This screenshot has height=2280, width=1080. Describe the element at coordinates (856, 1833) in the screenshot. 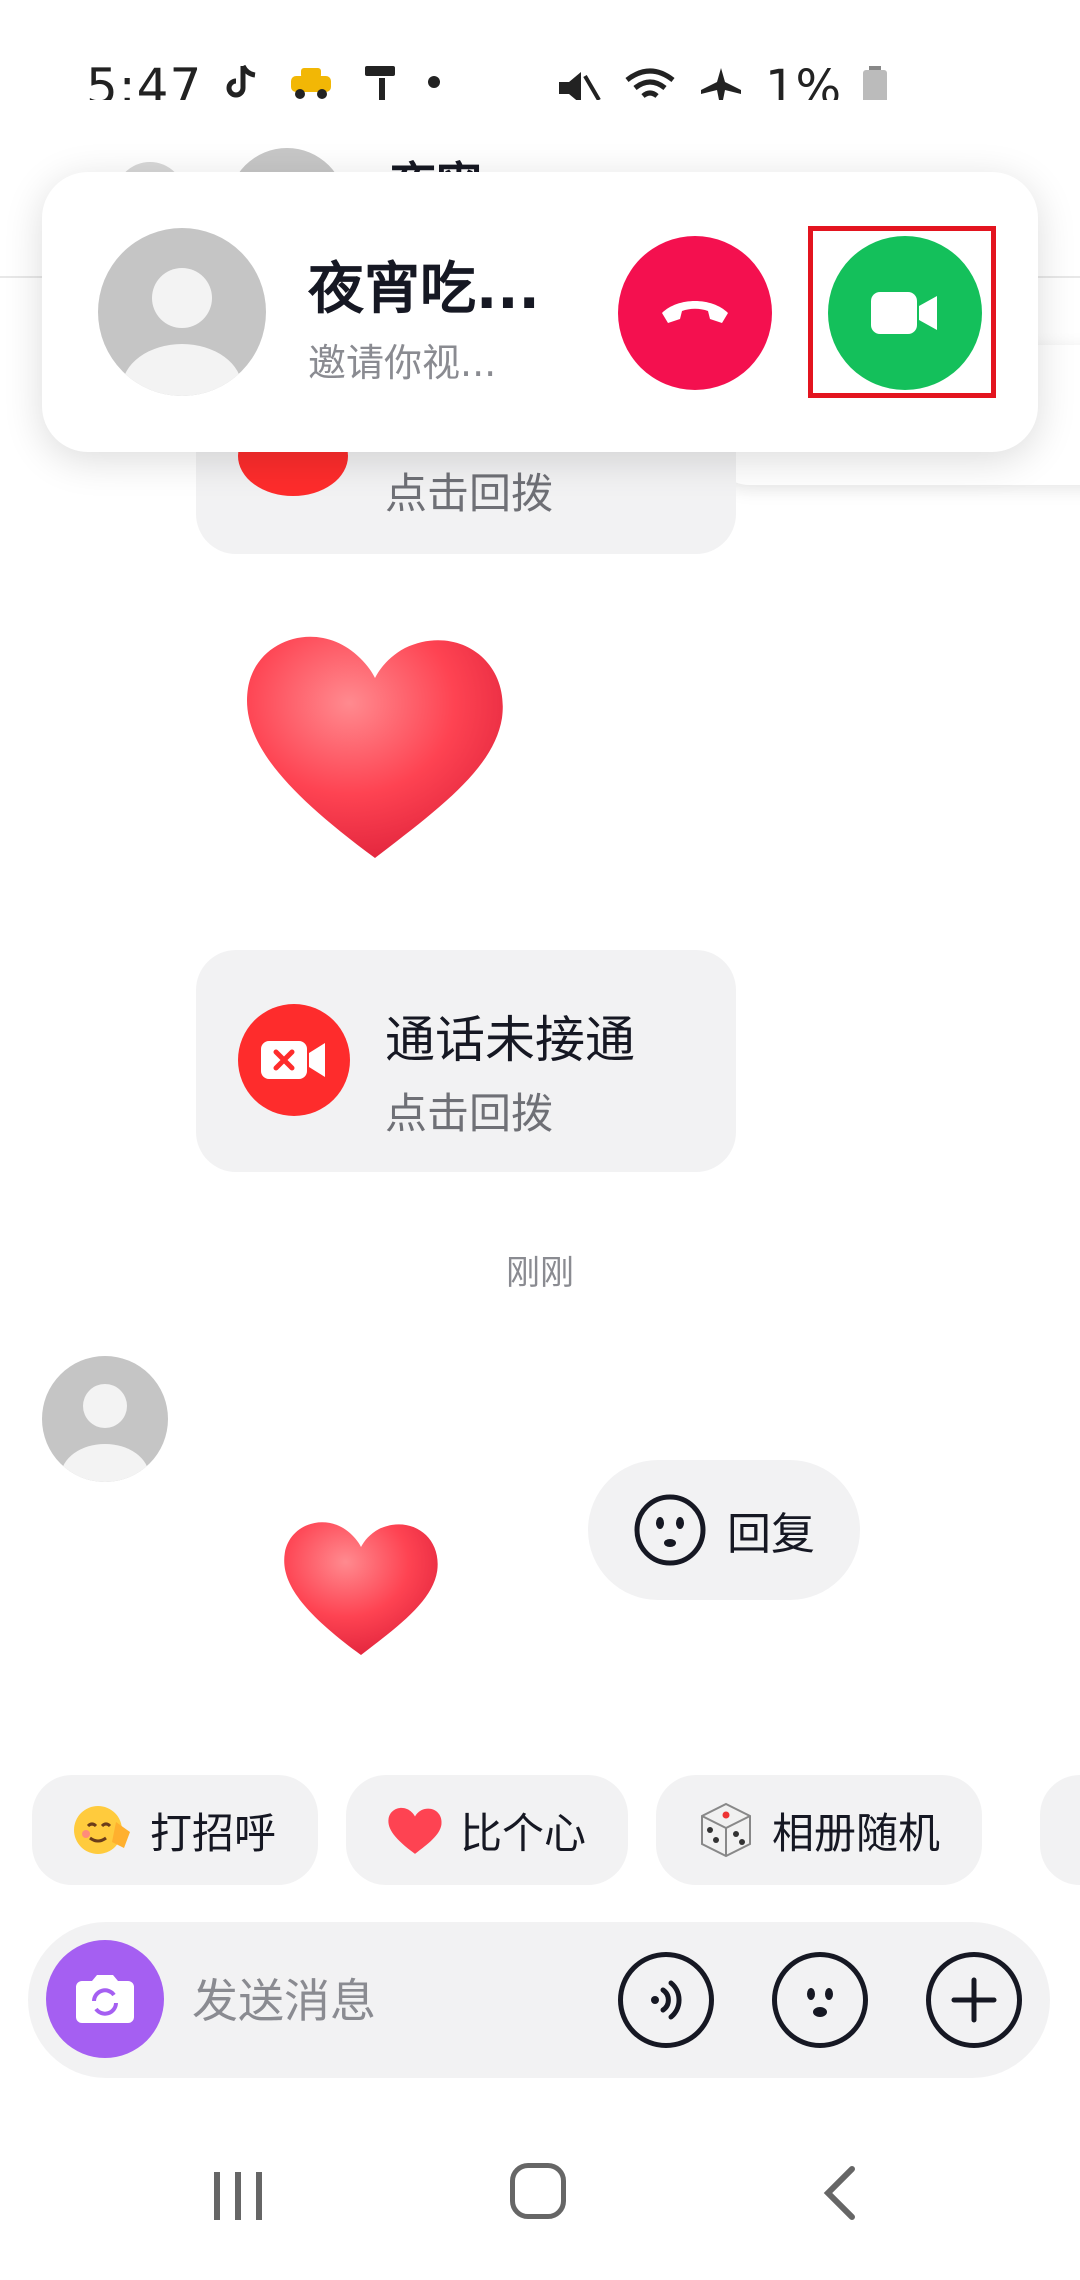

I see `chip-label: 相册随机` at that location.